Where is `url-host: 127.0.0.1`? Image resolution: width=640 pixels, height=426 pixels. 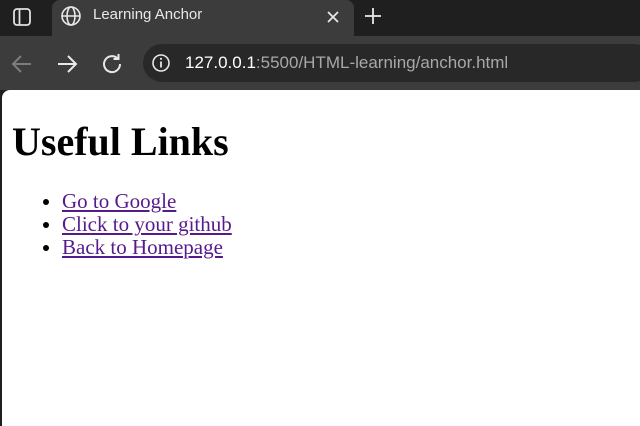
url-host: 127.0.0.1 is located at coordinates (220, 62).